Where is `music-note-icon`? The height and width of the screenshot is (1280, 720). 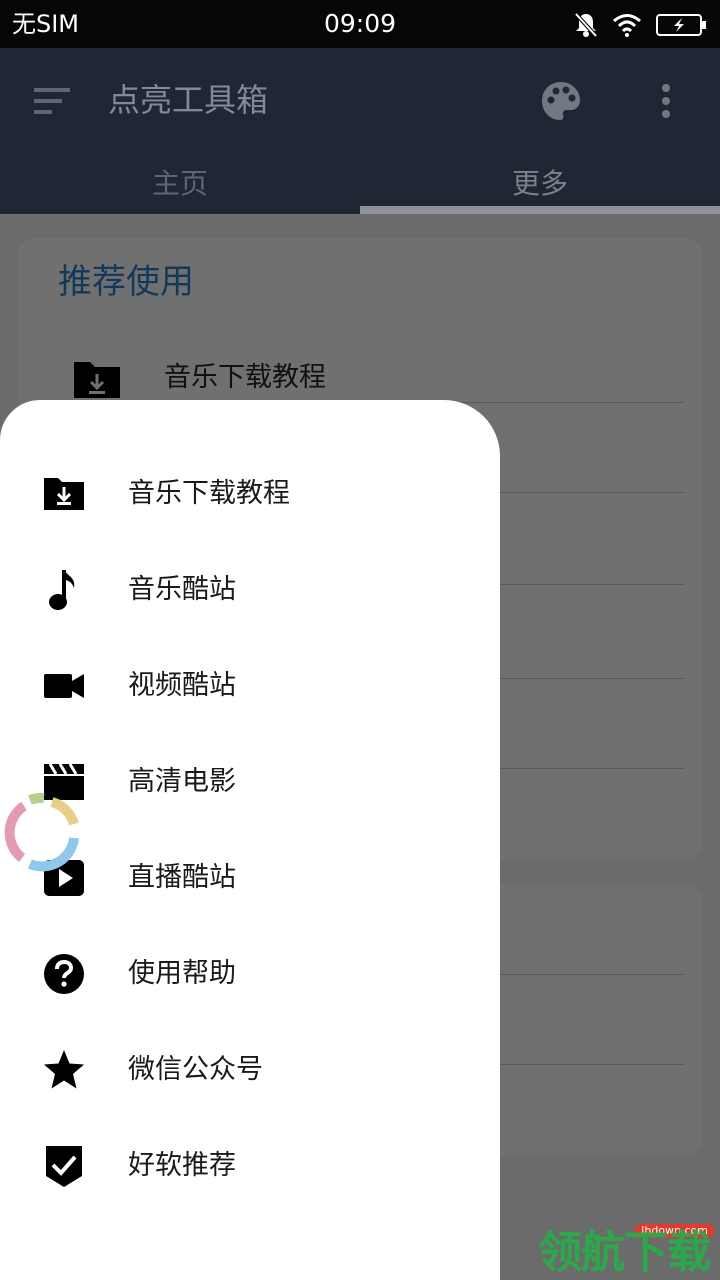 music-note-icon is located at coordinates (62, 590).